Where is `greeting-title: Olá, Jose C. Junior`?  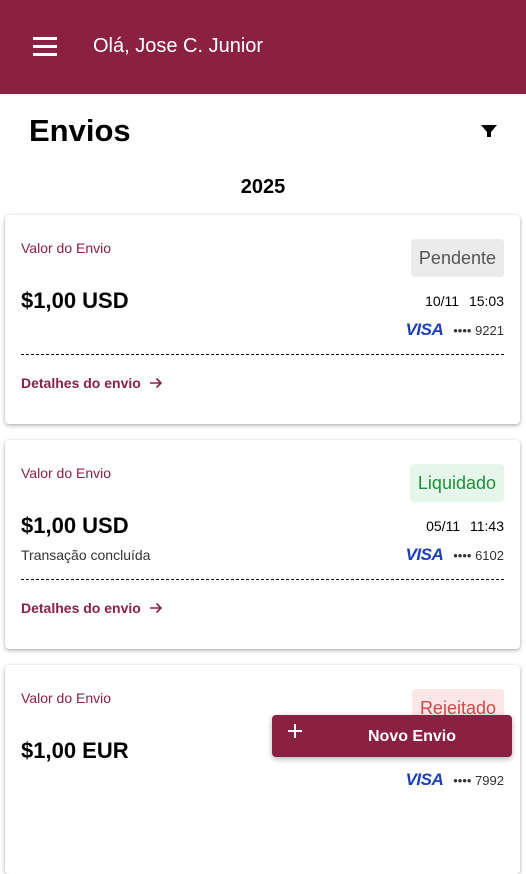
greeting-title: Olá, Jose C. Junior is located at coordinates (178, 46).